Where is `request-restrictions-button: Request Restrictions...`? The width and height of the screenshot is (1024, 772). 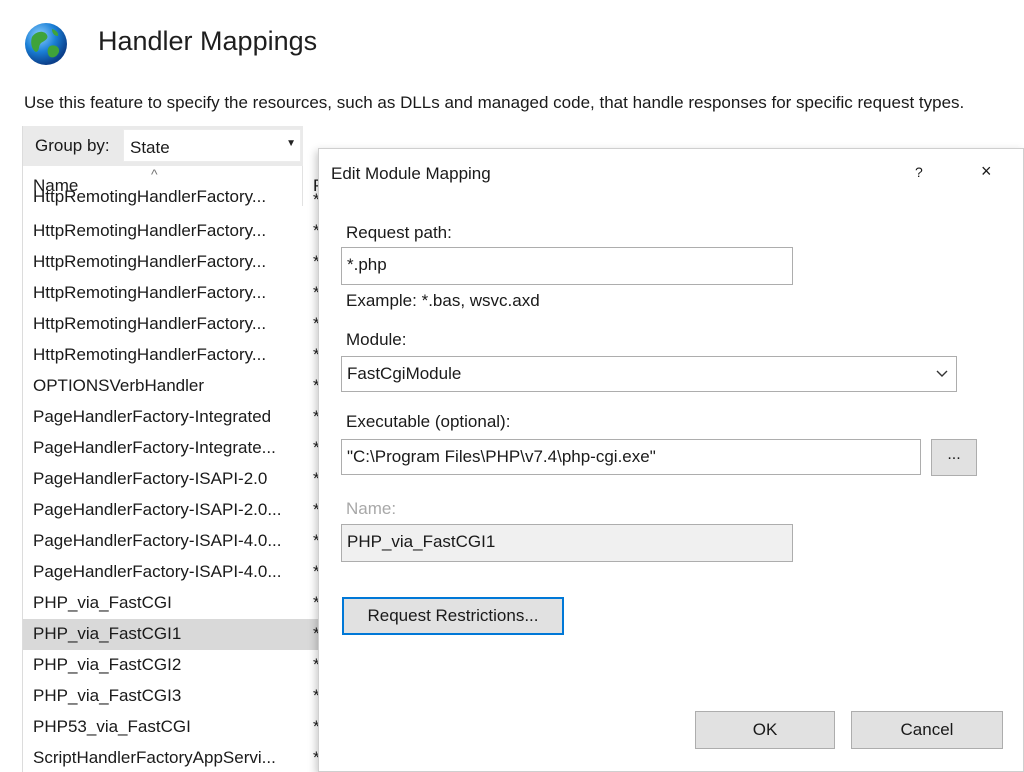
request-restrictions-button: Request Restrictions... is located at coordinates (453, 616).